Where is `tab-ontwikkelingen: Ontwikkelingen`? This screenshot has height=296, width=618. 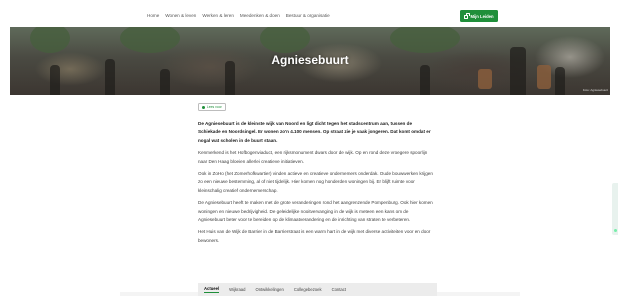 tab-ontwikkelingen: Ontwikkelingen is located at coordinates (269, 289).